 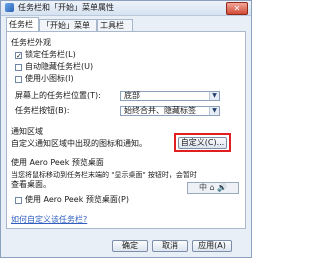 What do you see at coordinates (18, 200) in the screenshot?
I see `aero-peek-checkbox` at bounding box center [18, 200].